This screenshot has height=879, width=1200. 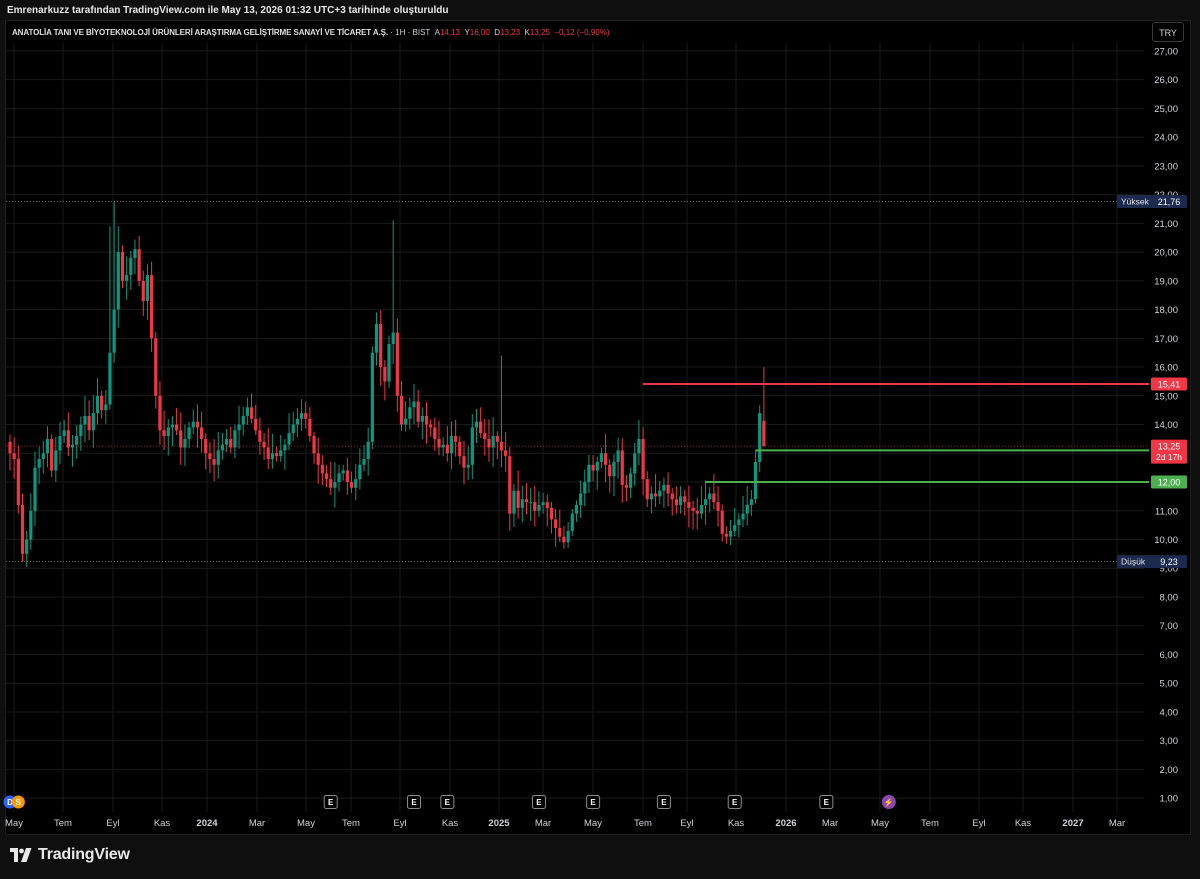 What do you see at coordinates (1168, 32) in the screenshot?
I see `currency-button: TRY` at bounding box center [1168, 32].